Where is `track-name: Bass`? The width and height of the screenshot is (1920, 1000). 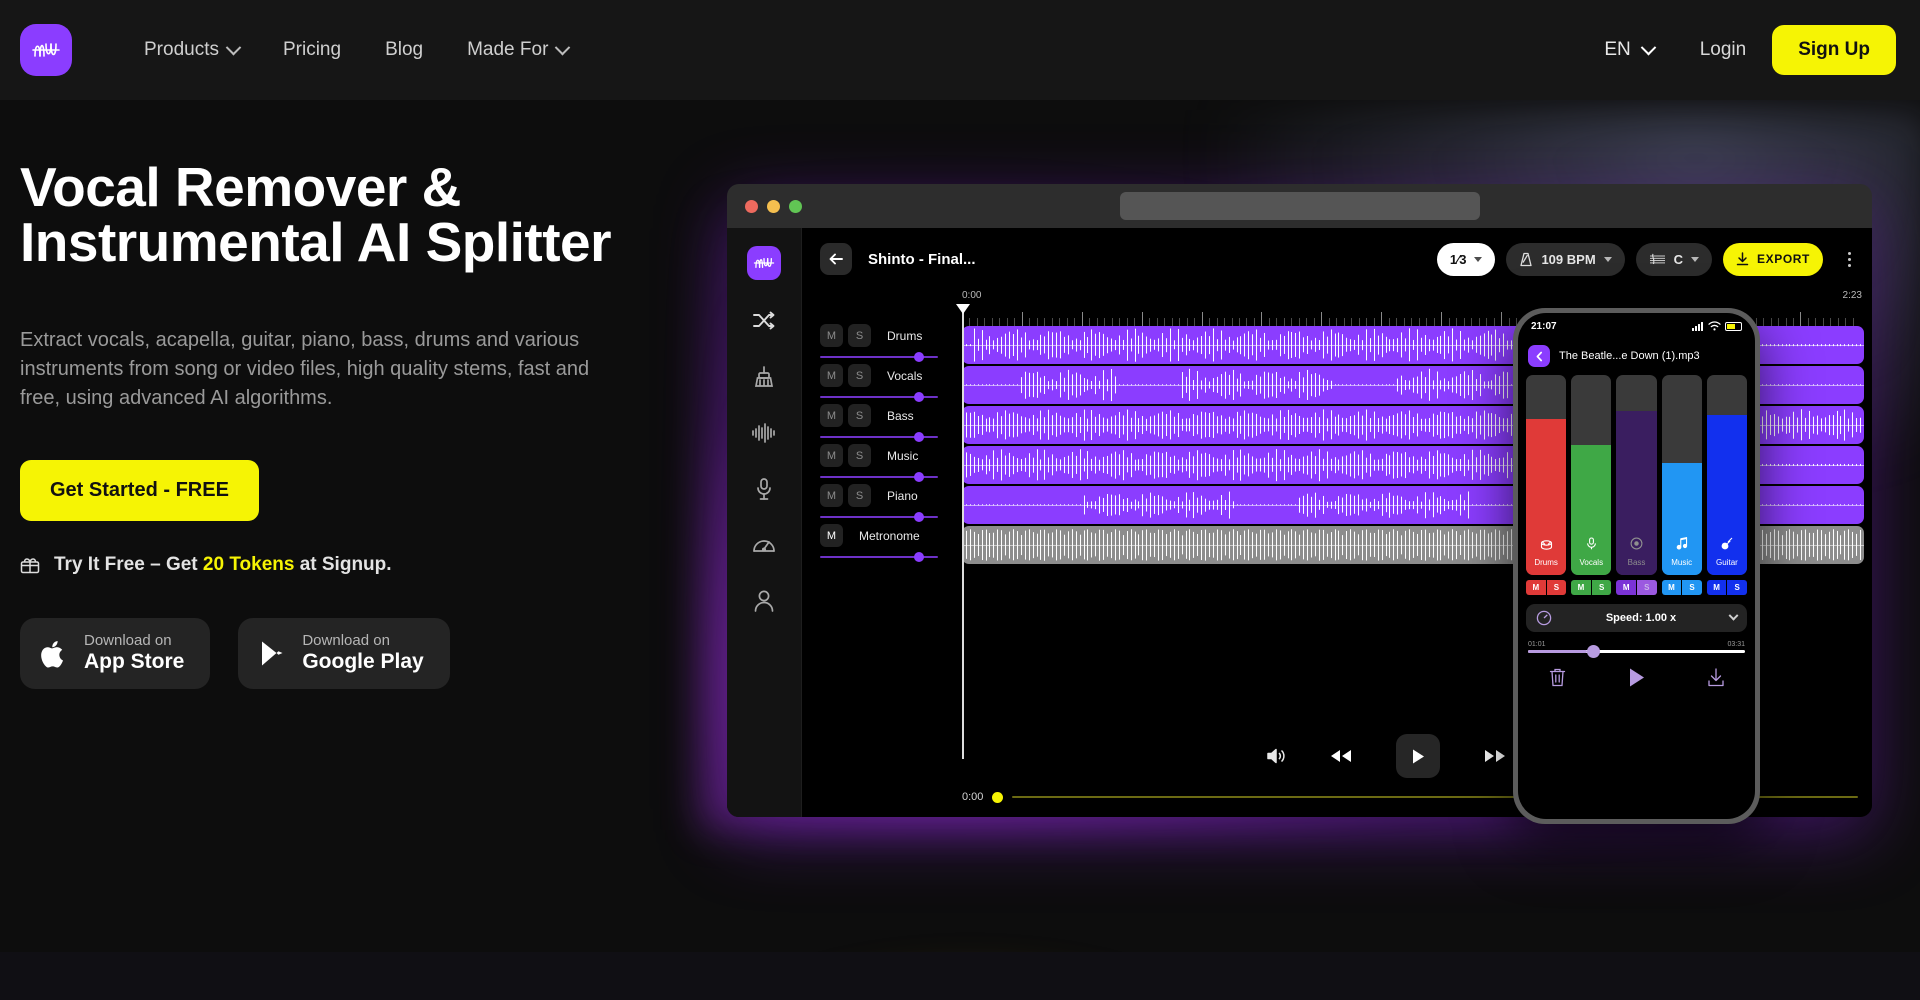
track-name: Bass is located at coordinates (900, 415).